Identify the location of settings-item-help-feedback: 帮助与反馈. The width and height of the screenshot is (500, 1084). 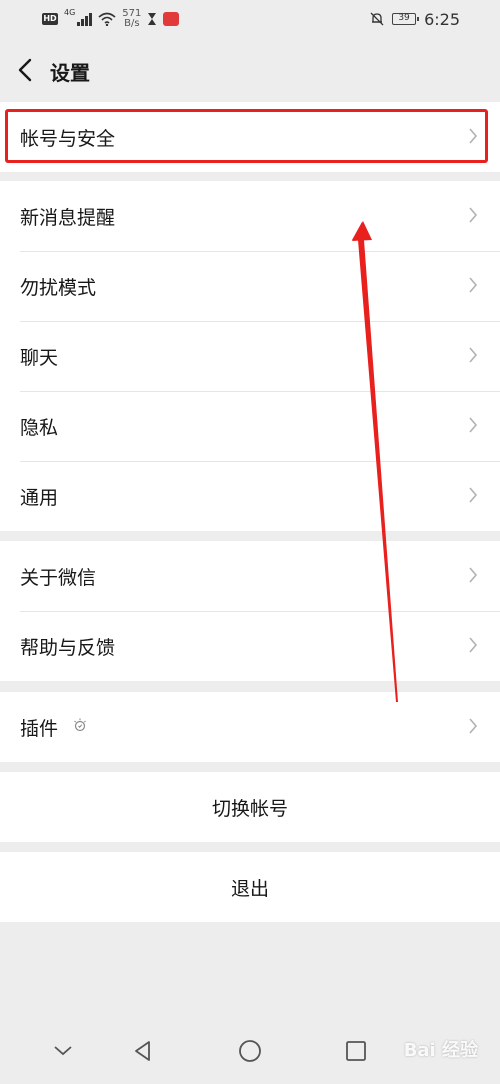
(250, 646).